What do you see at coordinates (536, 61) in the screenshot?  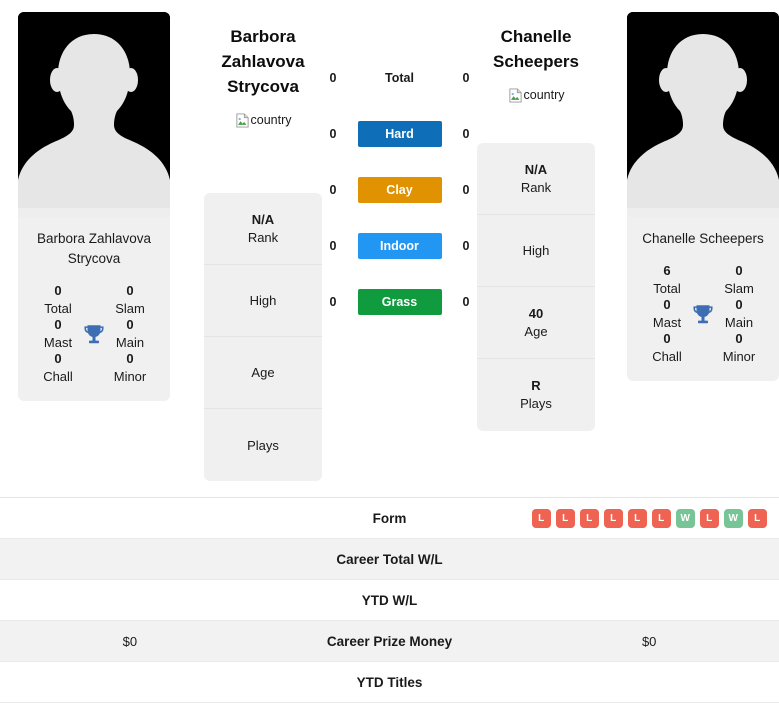 I see `player-name-line: Scheepers` at bounding box center [536, 61].